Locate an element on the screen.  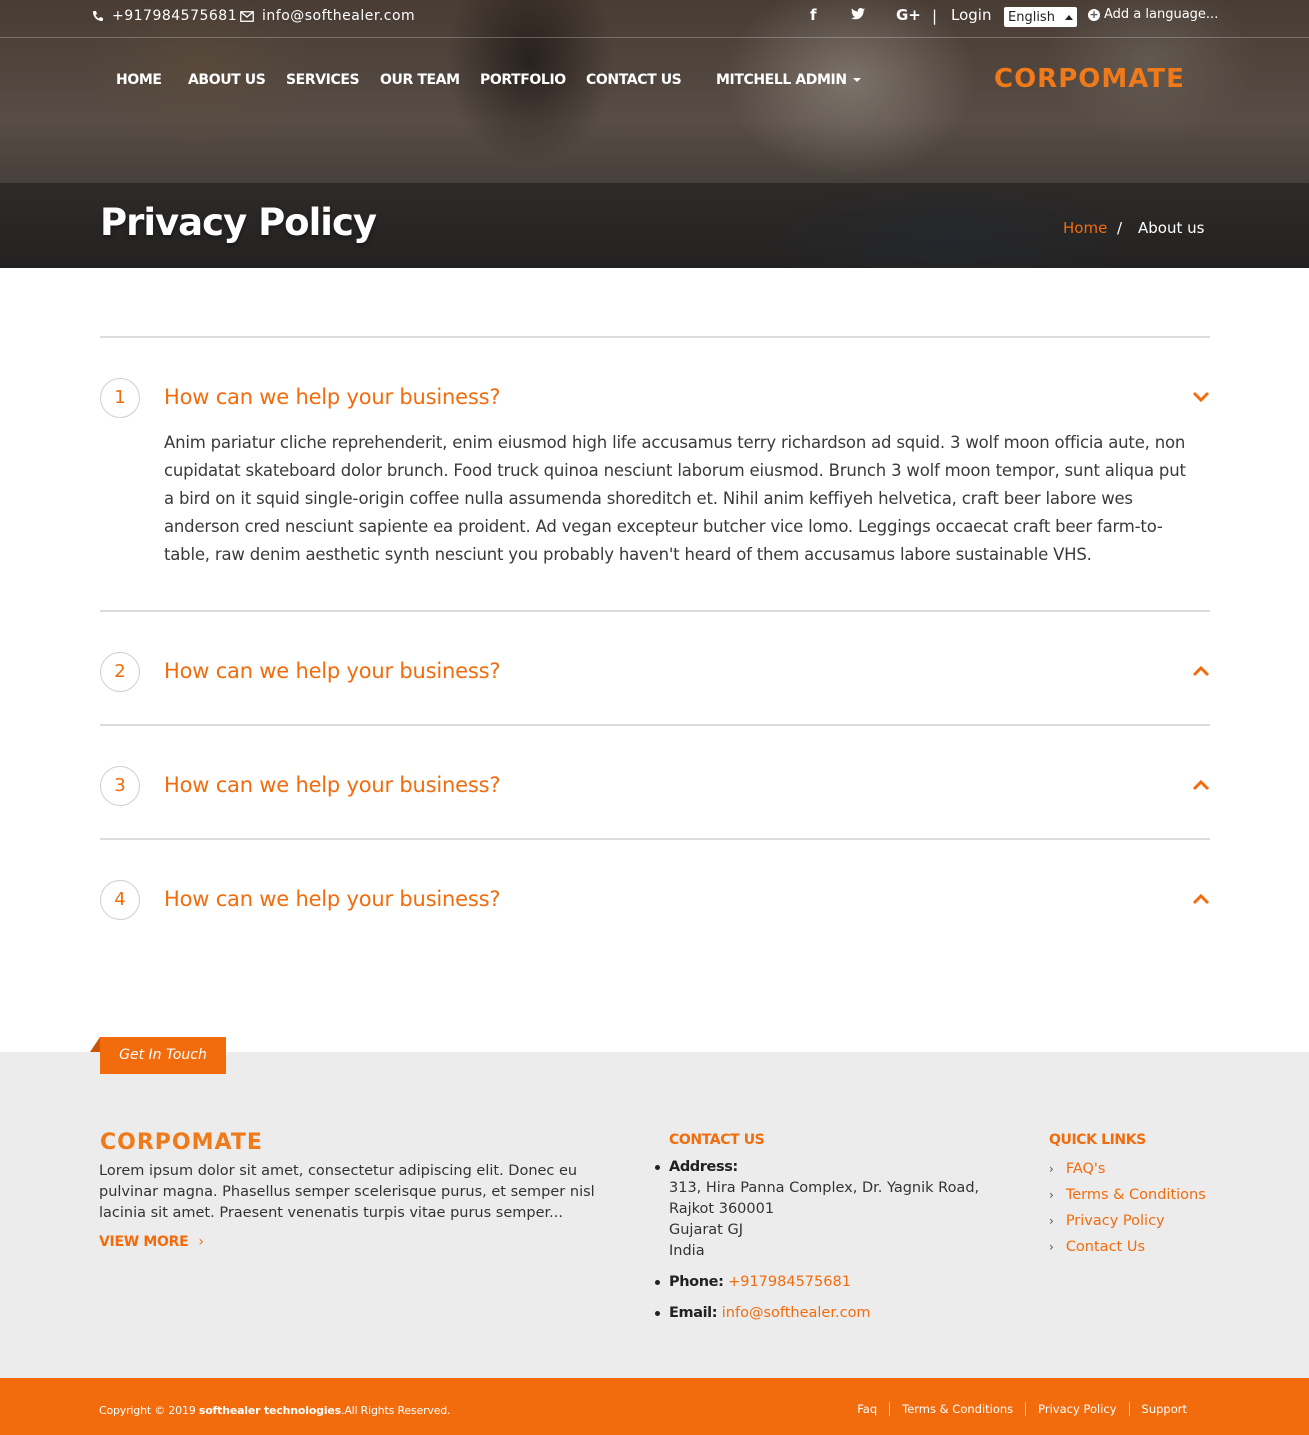
accordion-number: 2 is located at coordinates (120, 672).